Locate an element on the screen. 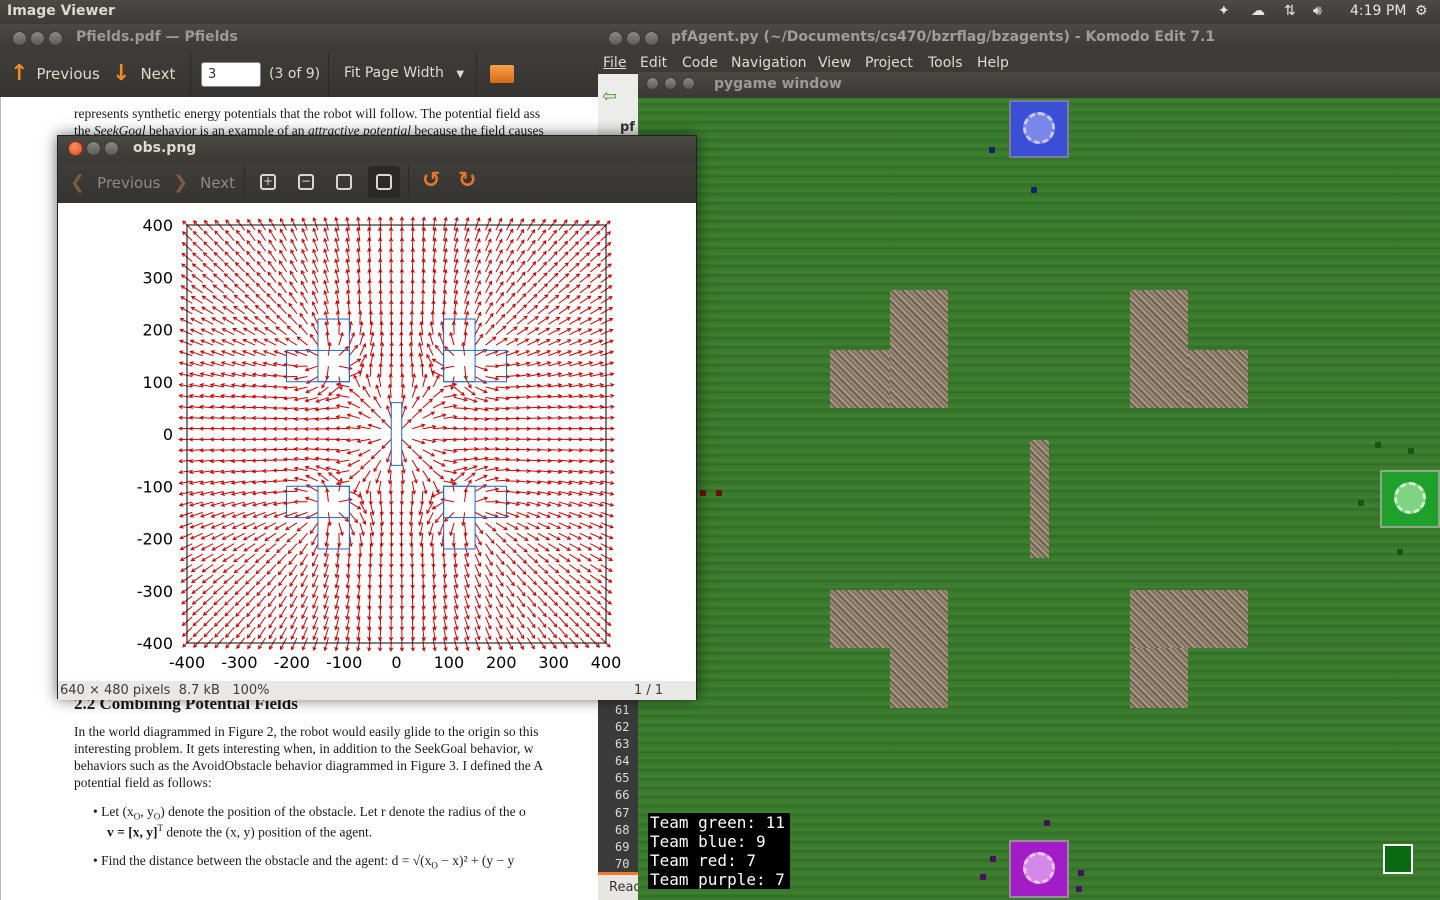 This screenshot has width=1440, height=900. green-tank is located at coordinates (1400, 552).